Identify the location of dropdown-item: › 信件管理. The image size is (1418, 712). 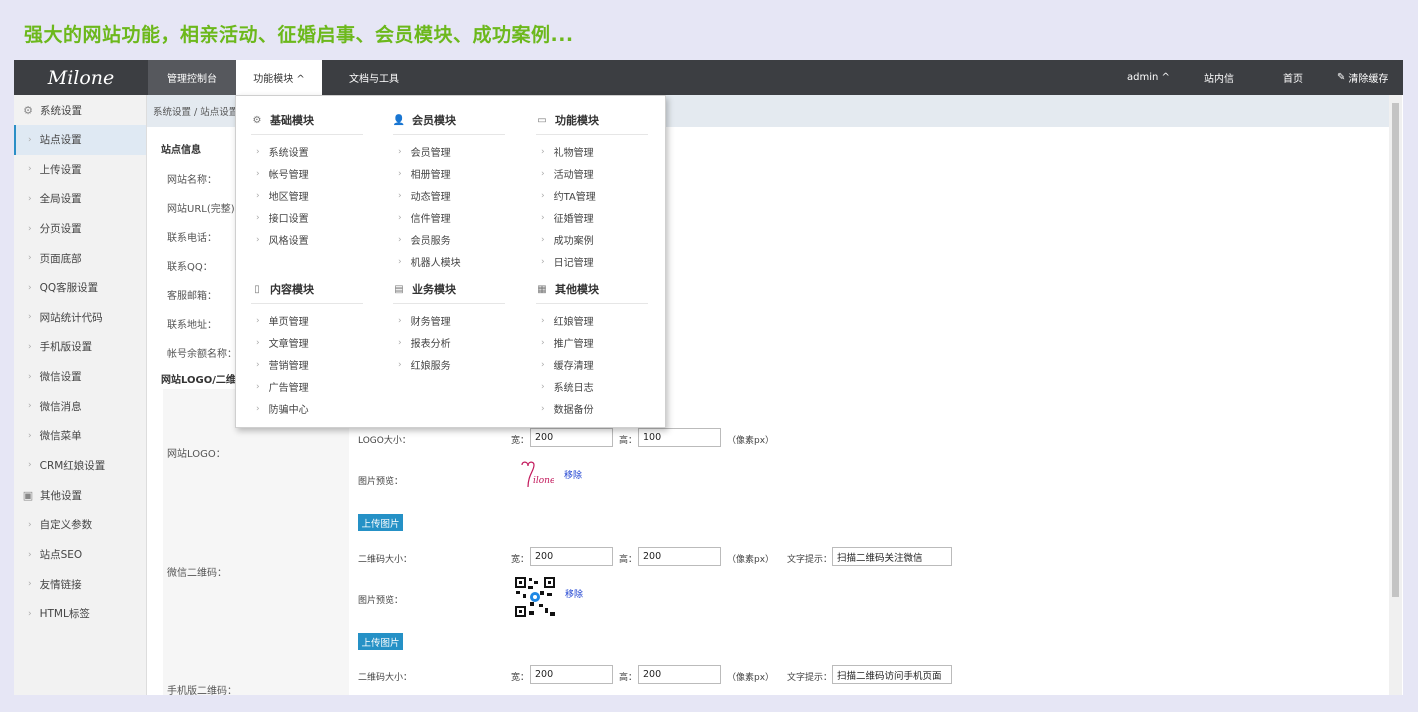
(424, 218).